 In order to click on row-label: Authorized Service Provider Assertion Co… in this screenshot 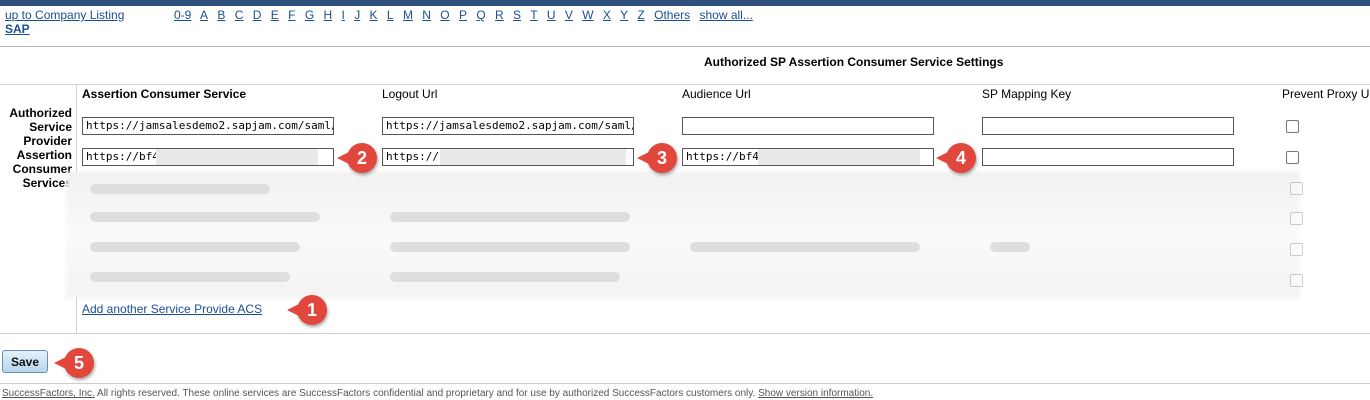, I will do `click(40, 148)`.